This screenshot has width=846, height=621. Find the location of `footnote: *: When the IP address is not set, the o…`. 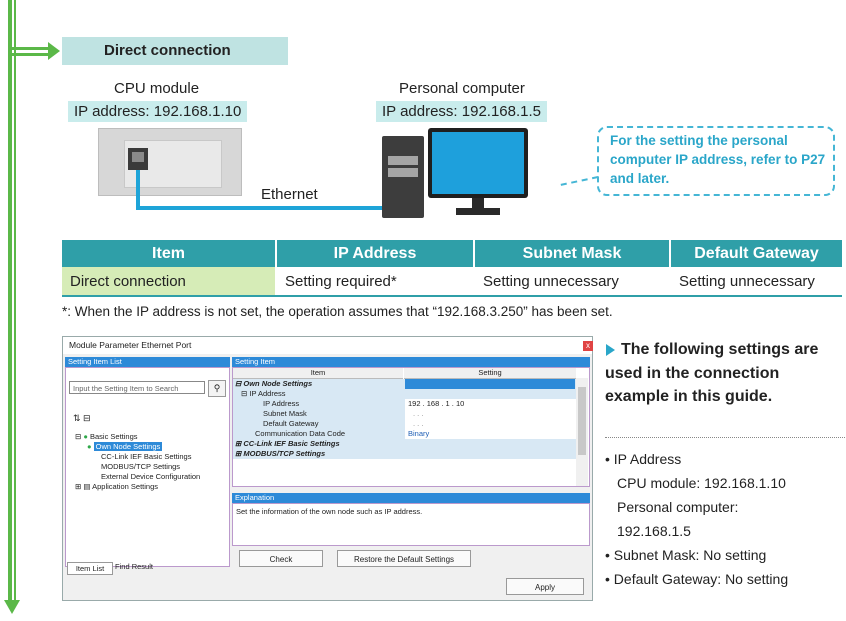

footnote: *: When the IP address is not set, the o… is located at coordinates (337, 311).